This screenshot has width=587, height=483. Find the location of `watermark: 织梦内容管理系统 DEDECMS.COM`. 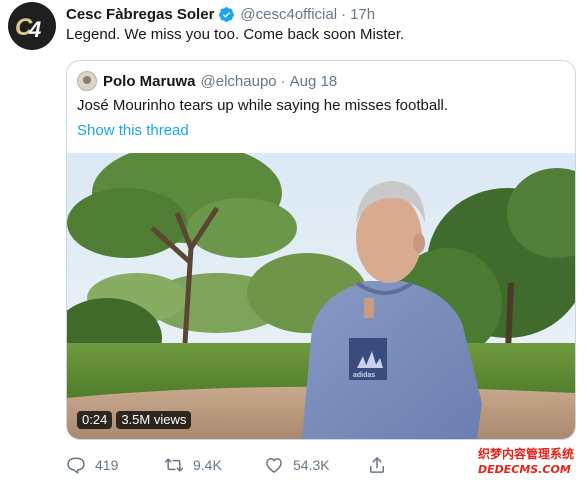

watermark: 织梦内容管理系统 DEDECMS.COM is located at coordinates (526, 462).